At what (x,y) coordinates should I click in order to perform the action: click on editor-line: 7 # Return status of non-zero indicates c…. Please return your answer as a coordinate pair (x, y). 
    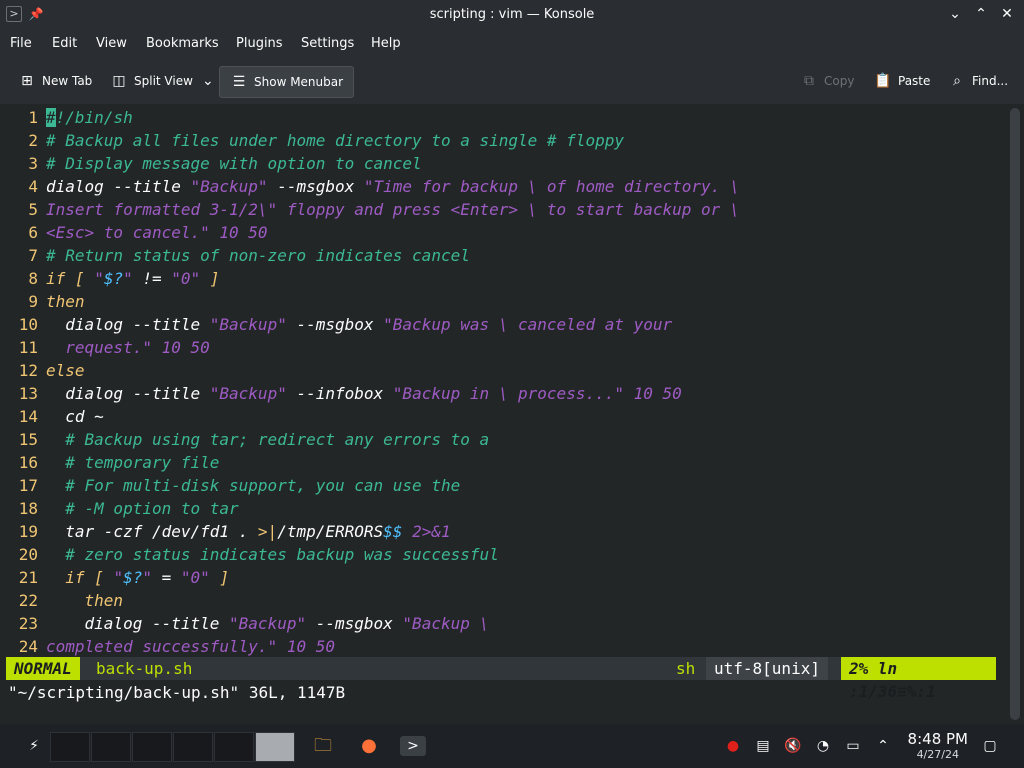
    Looking at the image, I should click on (234, 255).